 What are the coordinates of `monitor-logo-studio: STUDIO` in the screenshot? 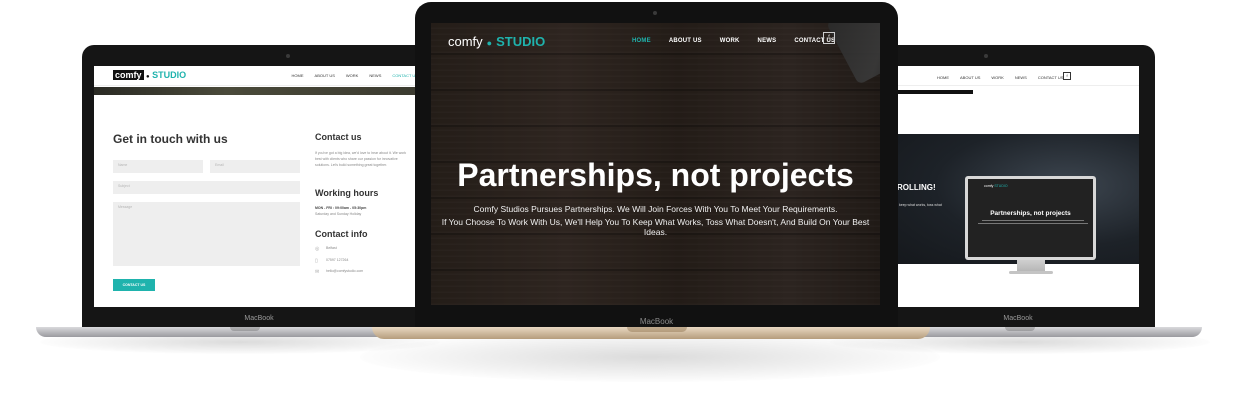 It's located at (1001, 186).